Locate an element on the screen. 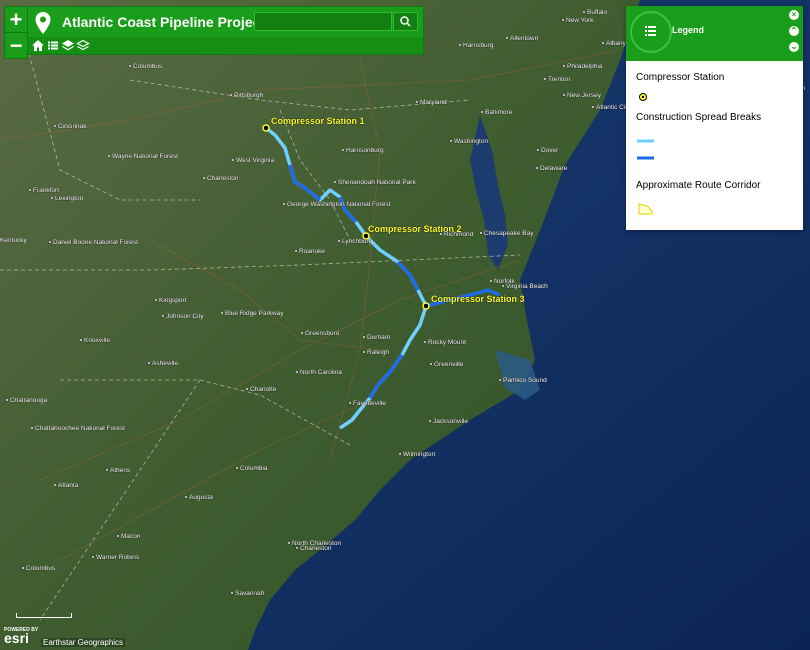  place-label: Asheville is located at coordinates (165, 363).